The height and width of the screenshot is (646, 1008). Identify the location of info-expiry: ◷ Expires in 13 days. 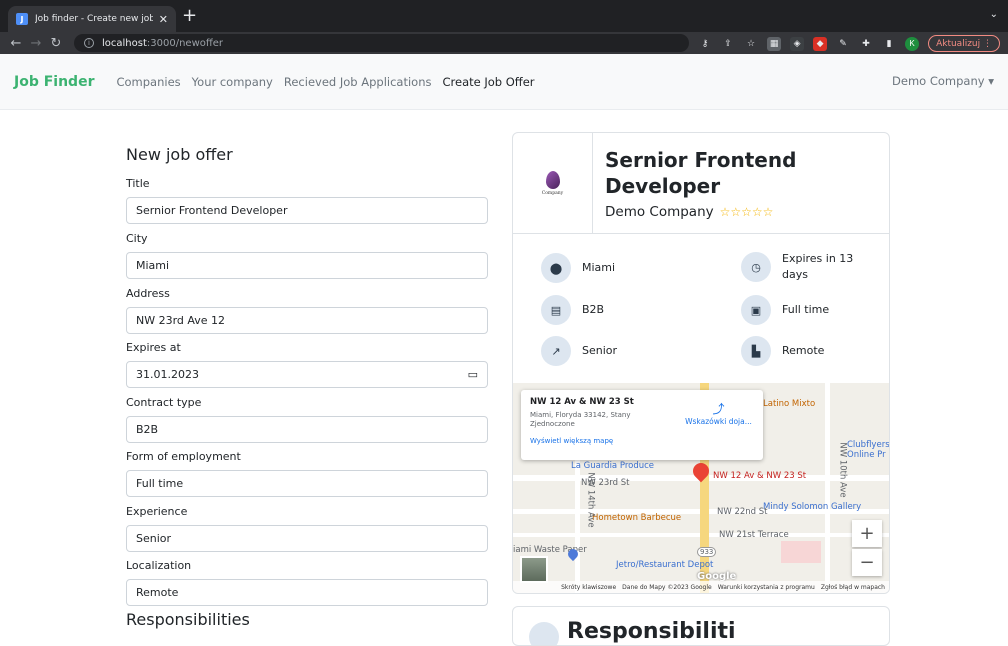
(806, 267).